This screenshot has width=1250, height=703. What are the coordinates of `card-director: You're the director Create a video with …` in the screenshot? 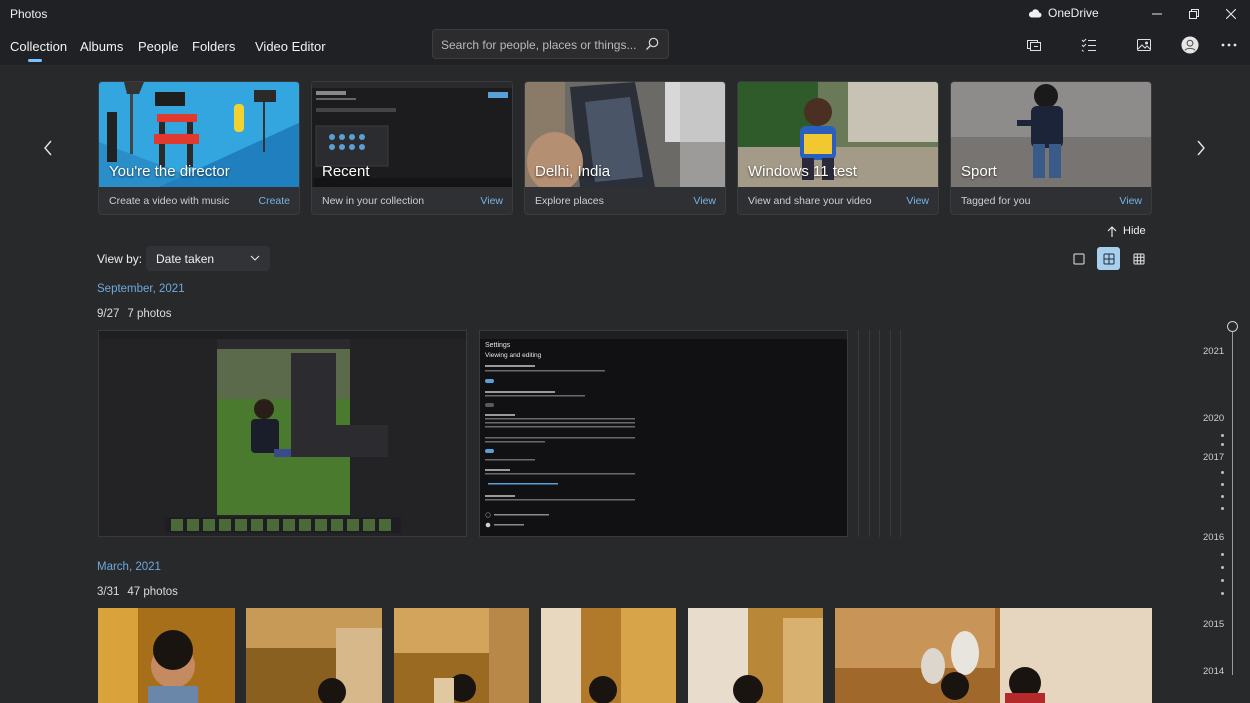 It's located at (199, 148).